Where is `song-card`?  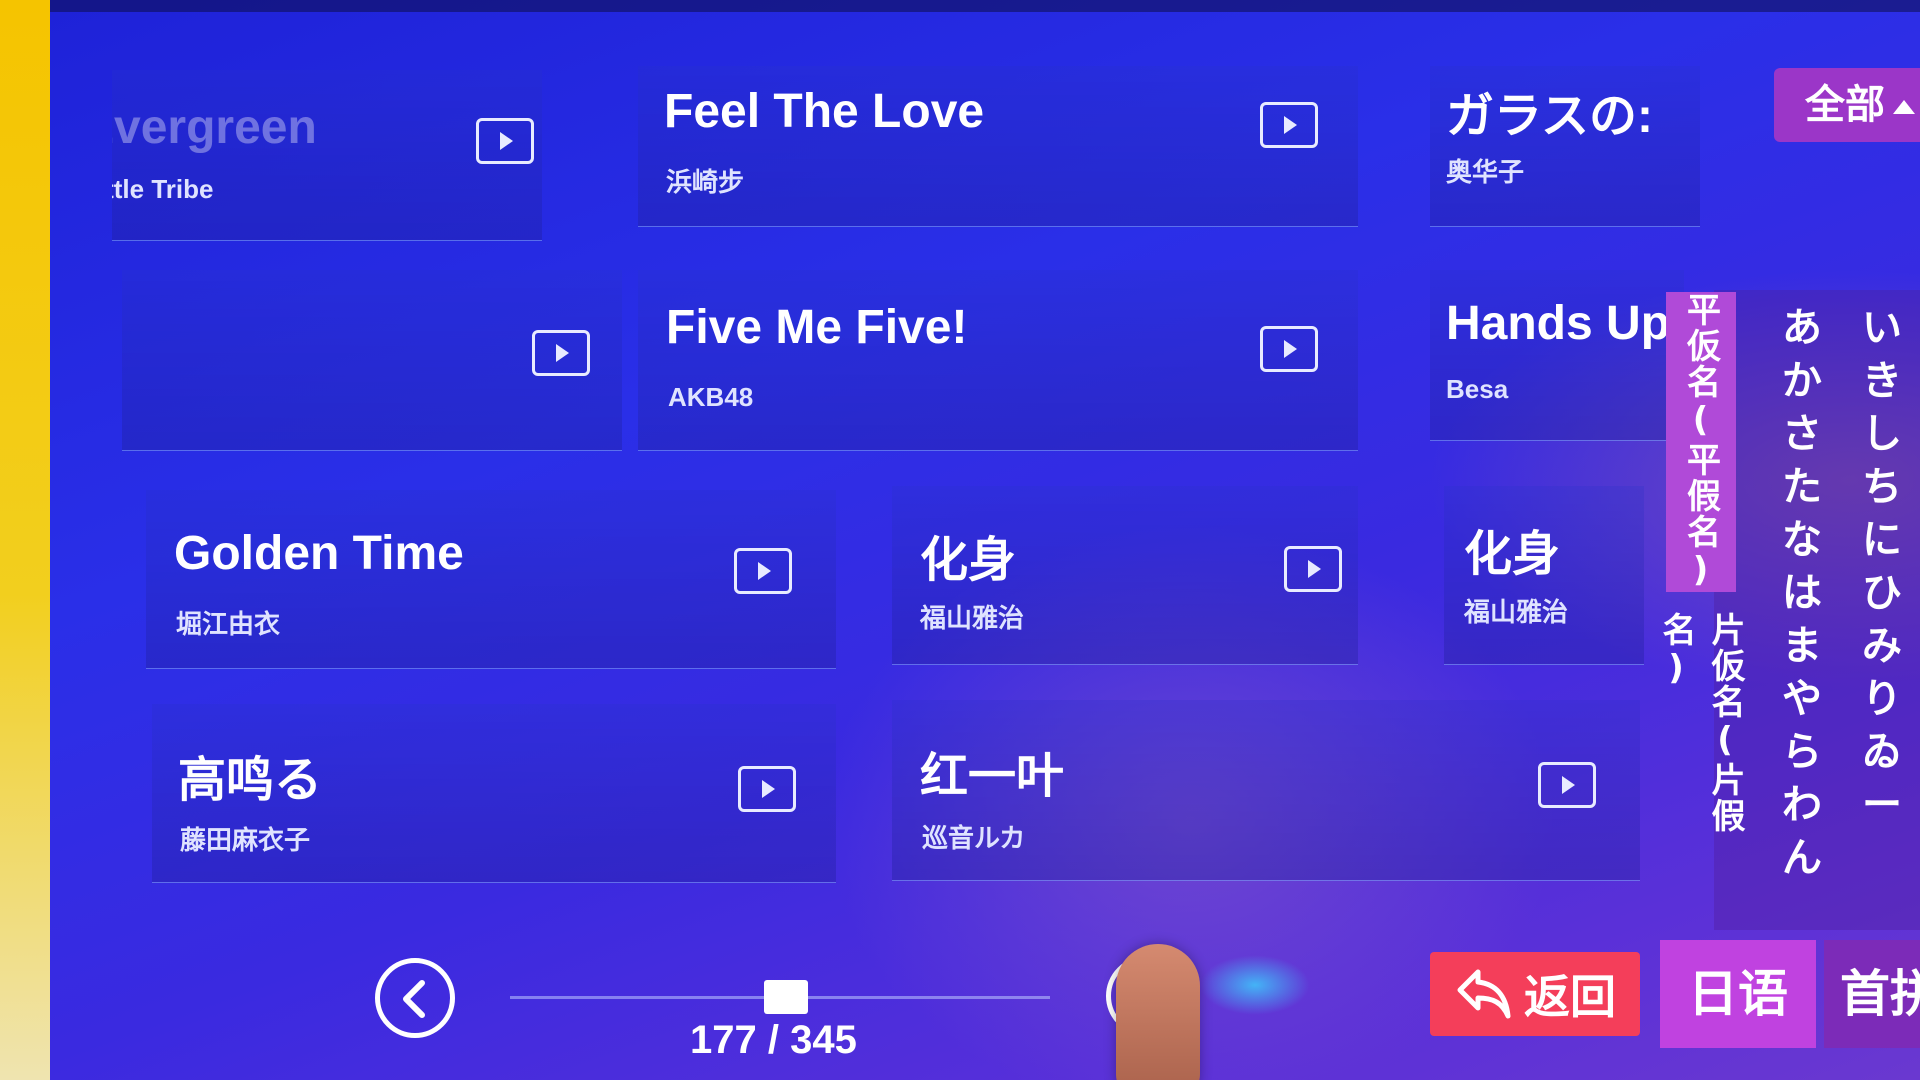 song-card is located at coordinates (372, 360).